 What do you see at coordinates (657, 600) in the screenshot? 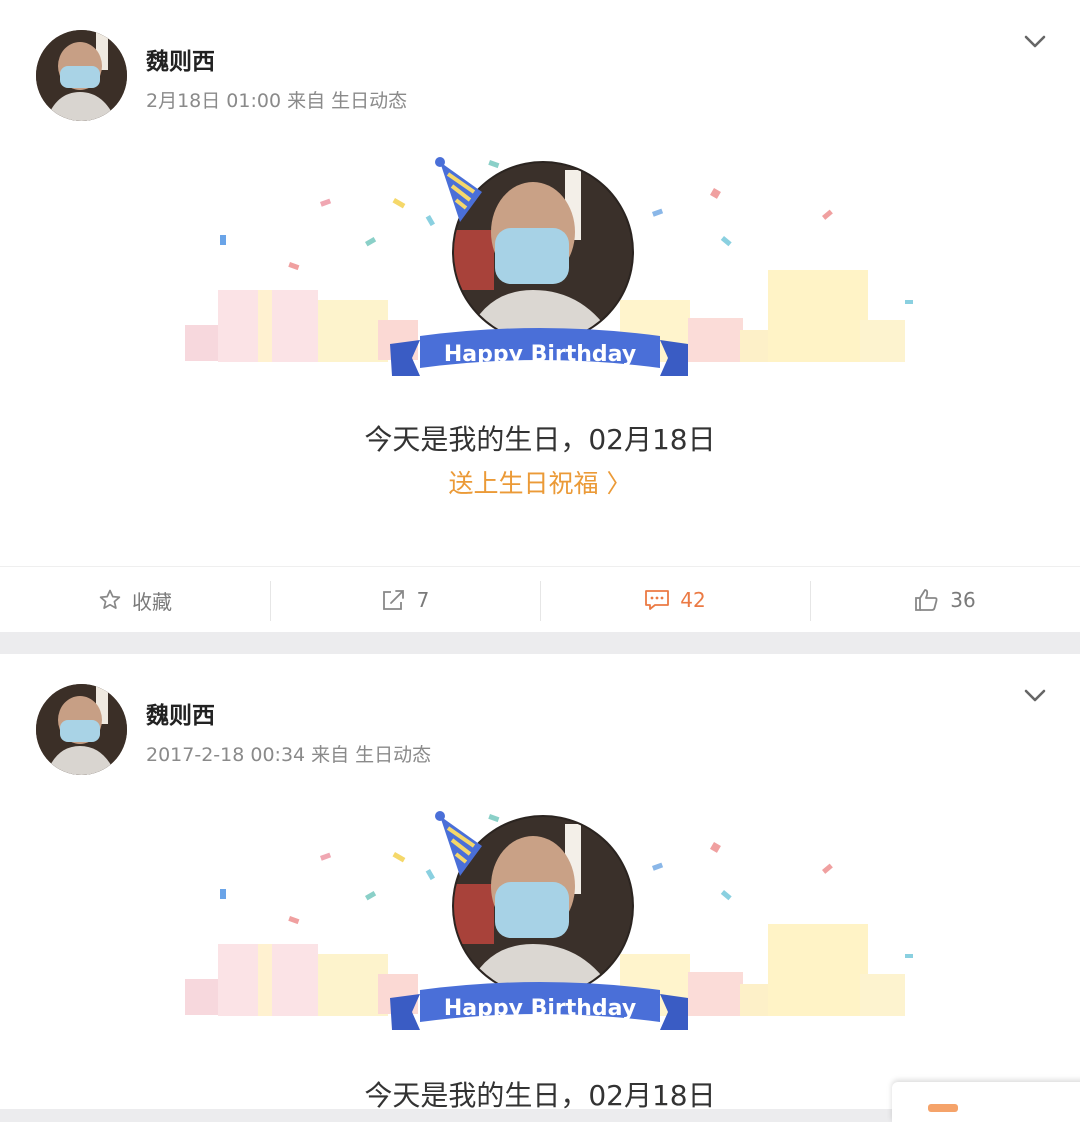
I see `comment-icon` at bounding box center [657, 600].